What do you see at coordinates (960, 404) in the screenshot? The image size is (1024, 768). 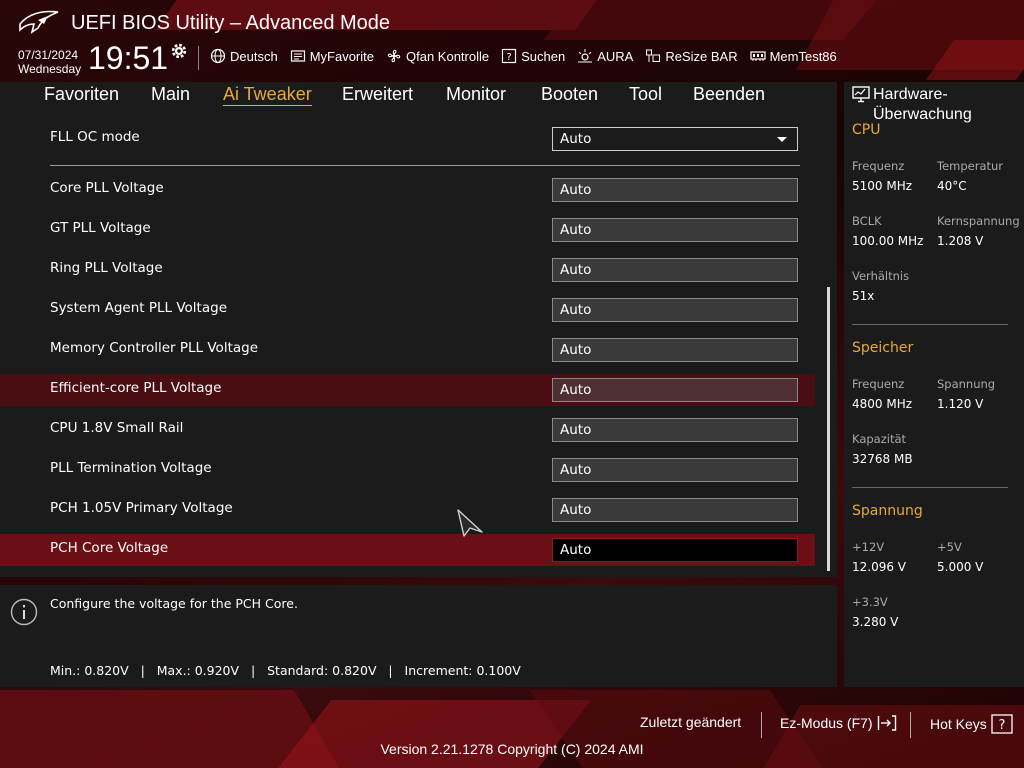 I see `memory-voltage-value: 1.120 V` at bounding box center [960, 404].